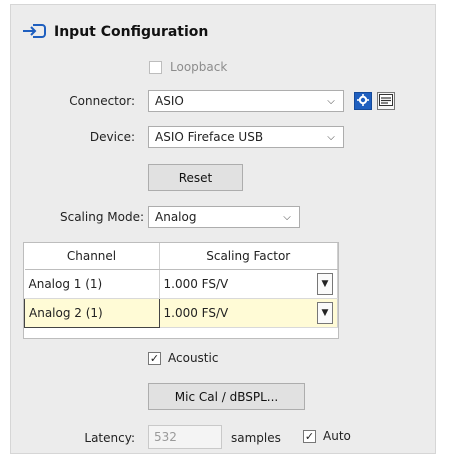 This screenshot has height=461, width=449. I want to click on loopback-label: Loopback, so click(199, 67).